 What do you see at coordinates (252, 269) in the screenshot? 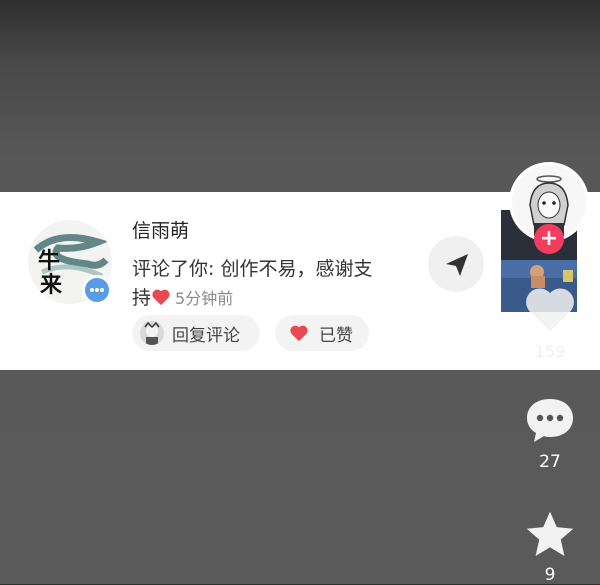
I see `comment-text: 评论了你: 创作不易，感谢支` at bounding box center [252, 269].